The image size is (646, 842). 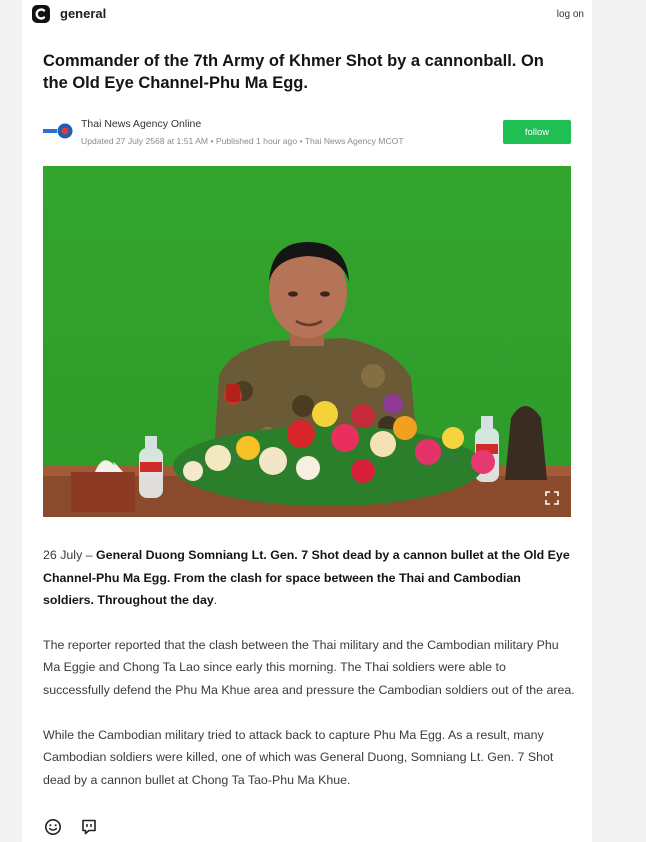 I want to click on top-bar: general log on, so click(x=312, y=15).